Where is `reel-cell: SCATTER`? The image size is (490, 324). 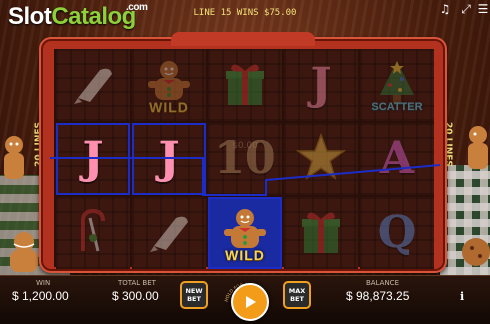 reel-cell: SCATTER is located at coordinates (397, 85).